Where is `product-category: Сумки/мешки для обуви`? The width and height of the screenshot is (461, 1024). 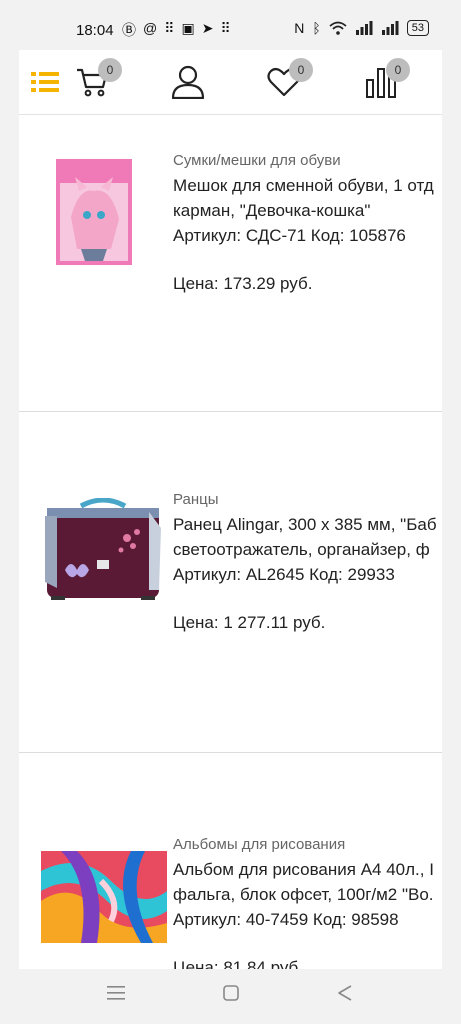 product-category: Сумки/мешки для обуви is located at coordinates (257, 160).